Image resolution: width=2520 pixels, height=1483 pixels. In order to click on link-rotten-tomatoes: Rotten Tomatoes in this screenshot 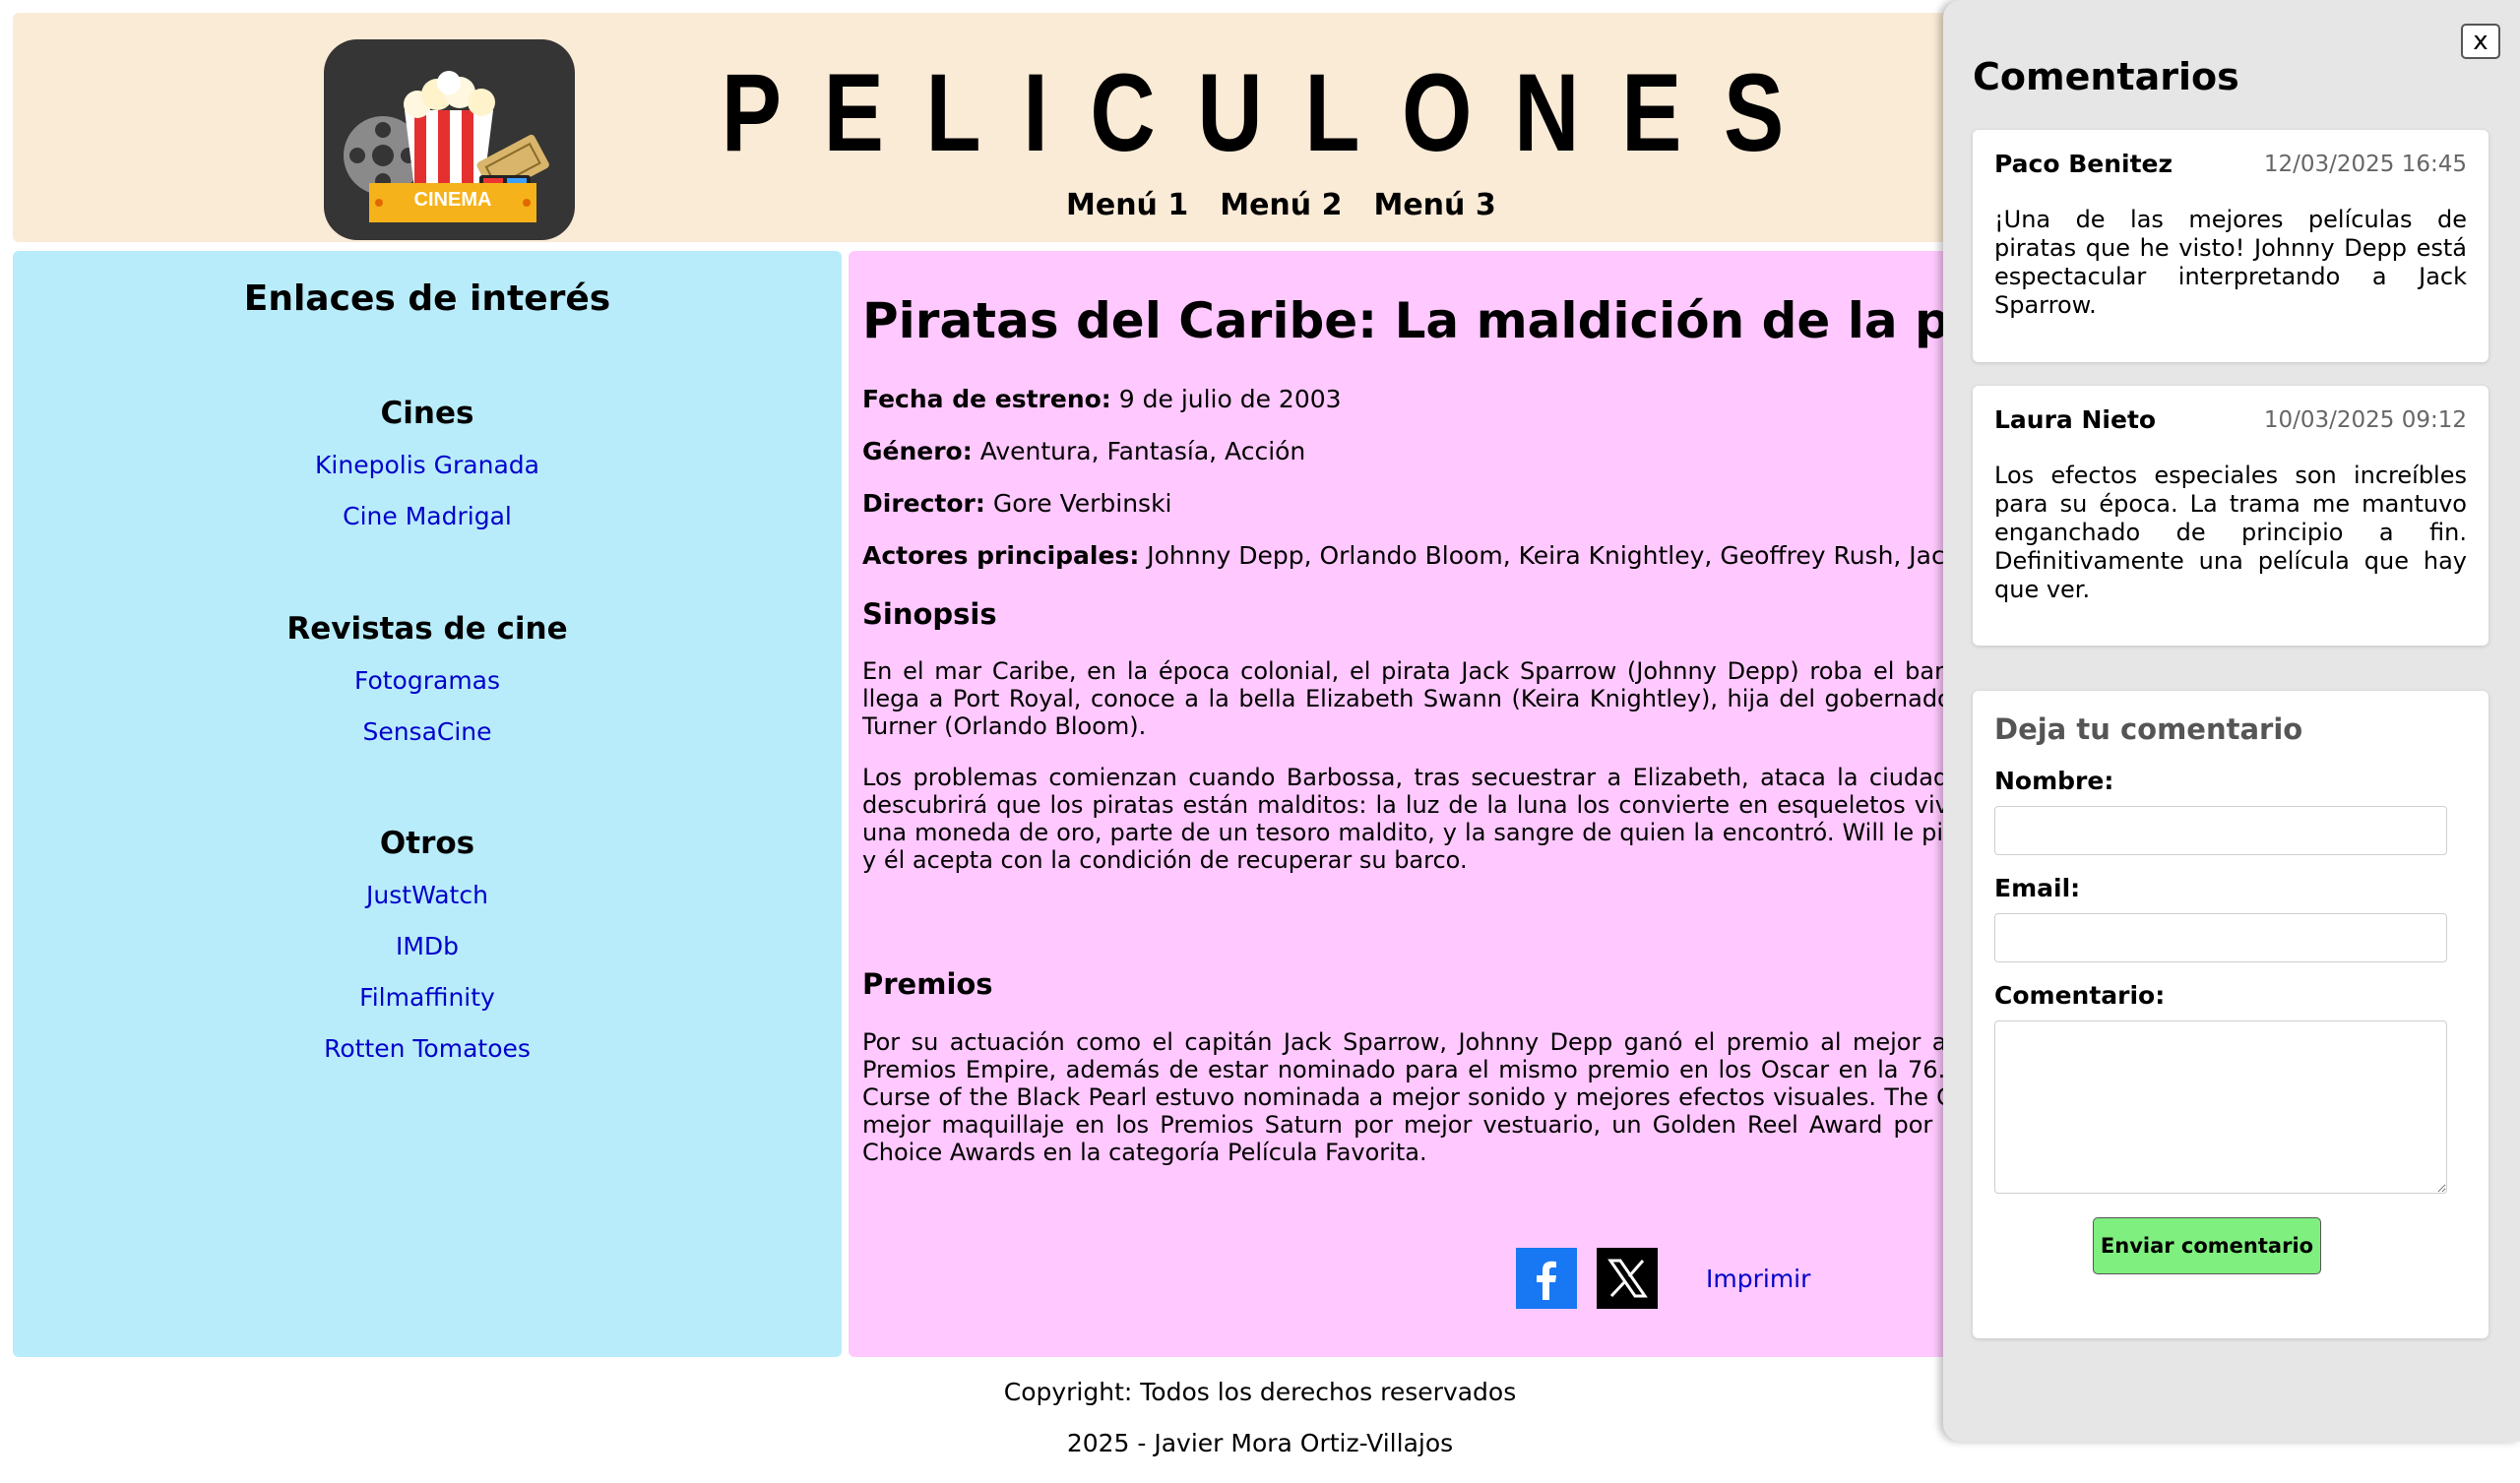, I will do `click(427, 1049)`.